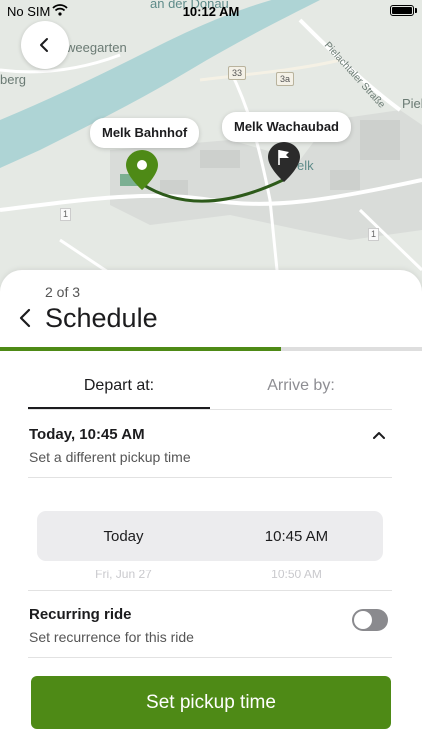  I want to click on map-label-piel: Piel, so click(412, 103).